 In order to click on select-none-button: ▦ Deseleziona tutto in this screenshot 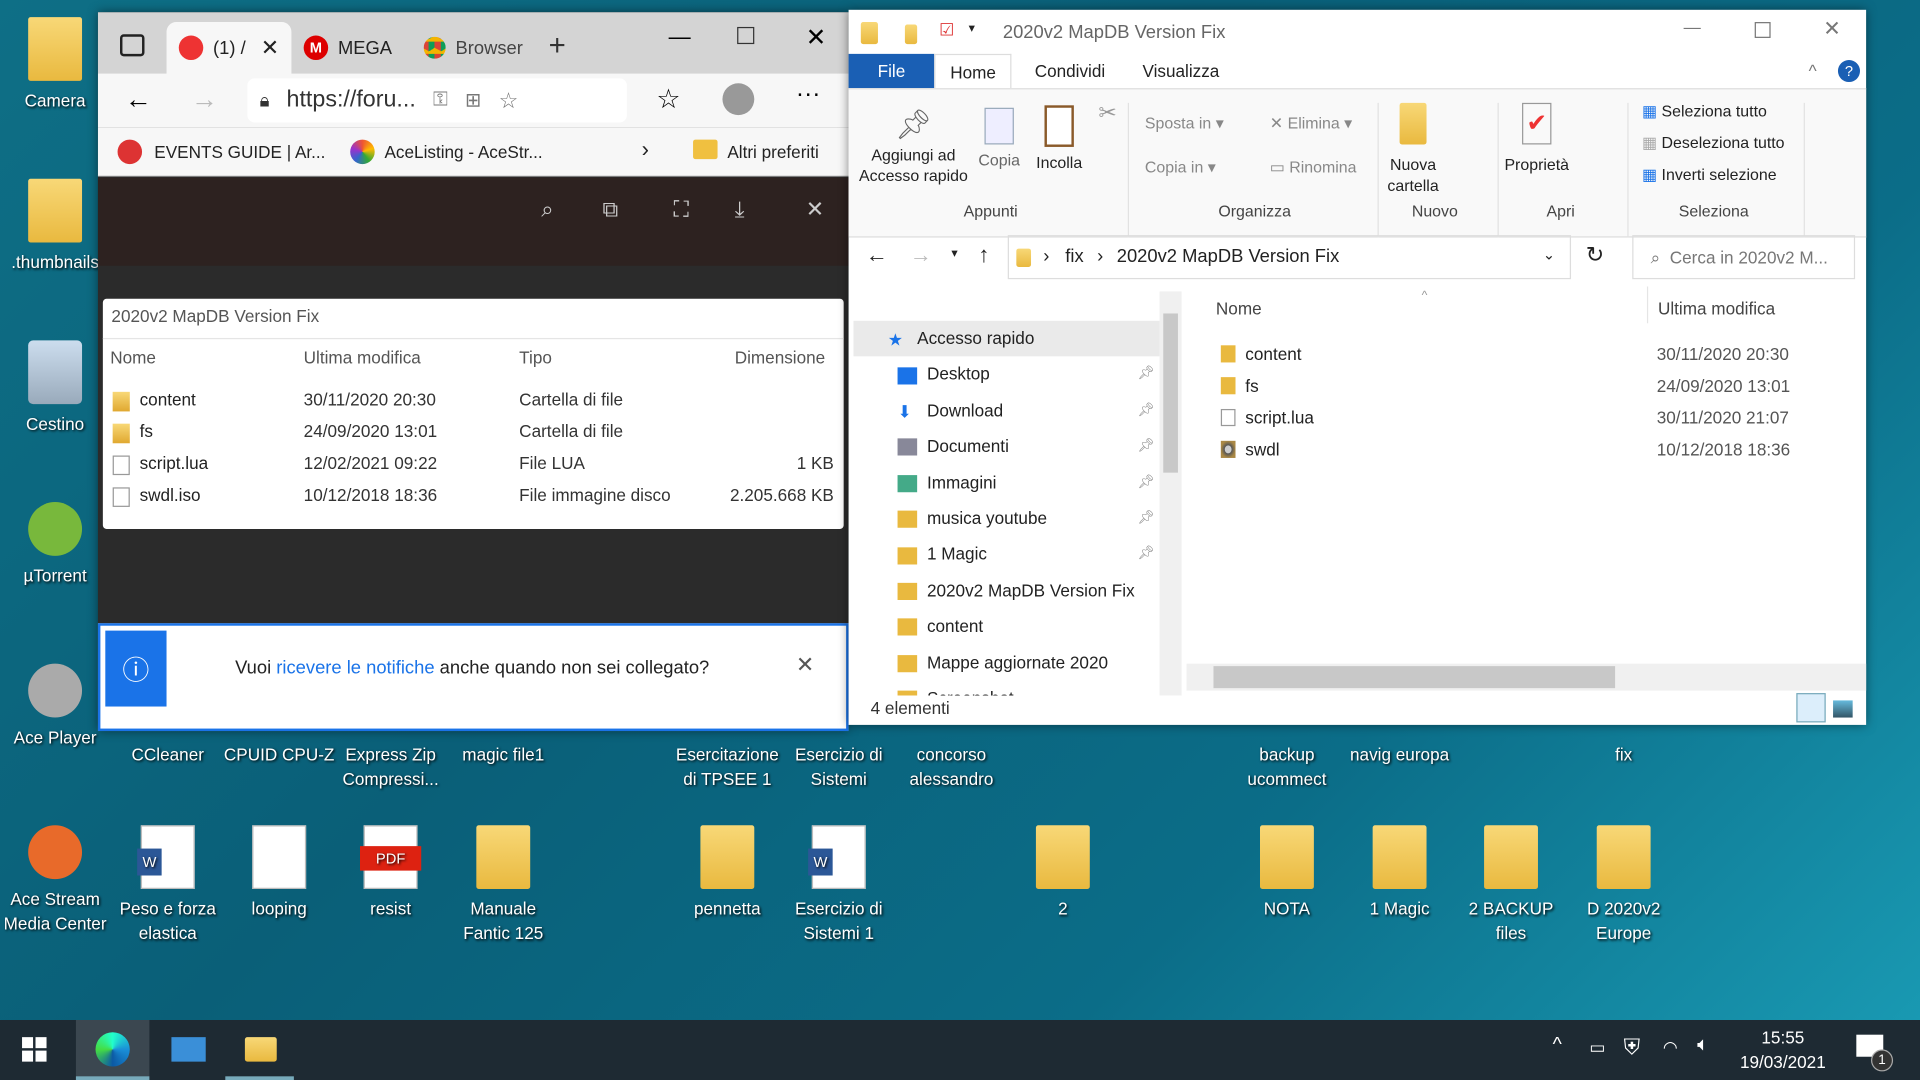, I will do `click(1713, 142)`.